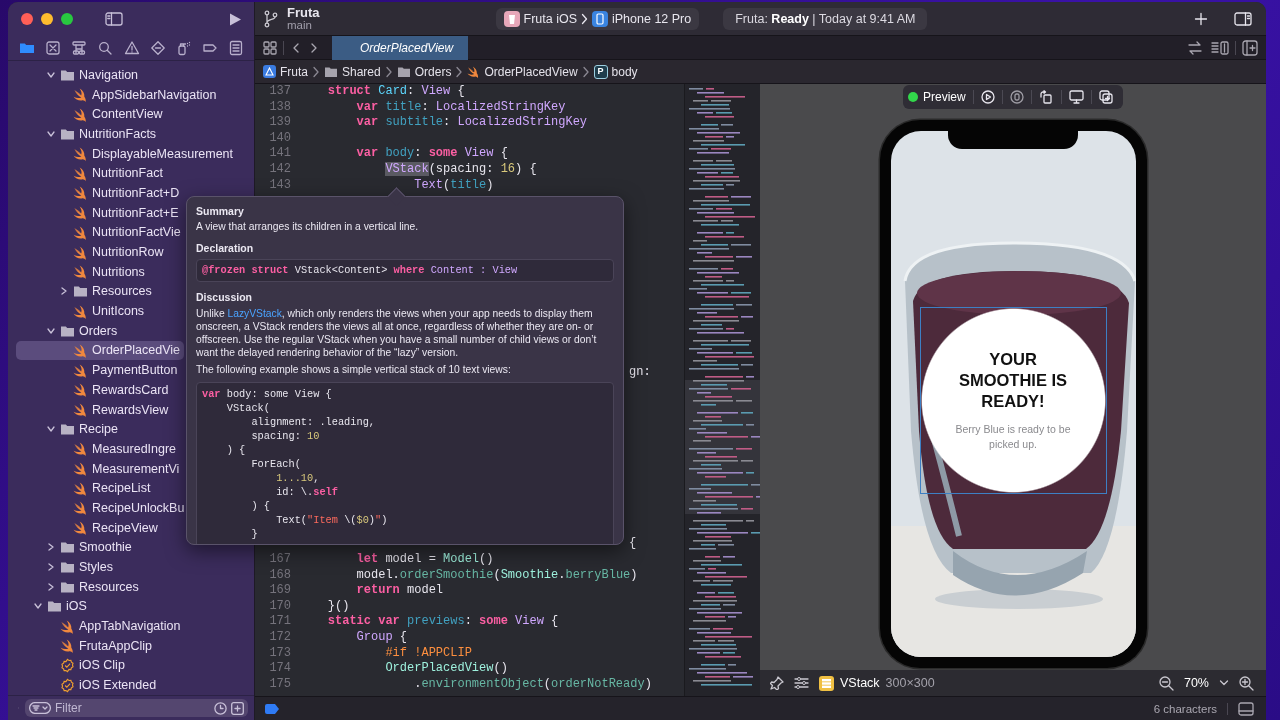 The height and width of the screenshot is (720, 1280). What do you see at coordinates (88, 685) in the screenshot?
I see `tree-item: iOS Extended` at bounding box center [88, 685].